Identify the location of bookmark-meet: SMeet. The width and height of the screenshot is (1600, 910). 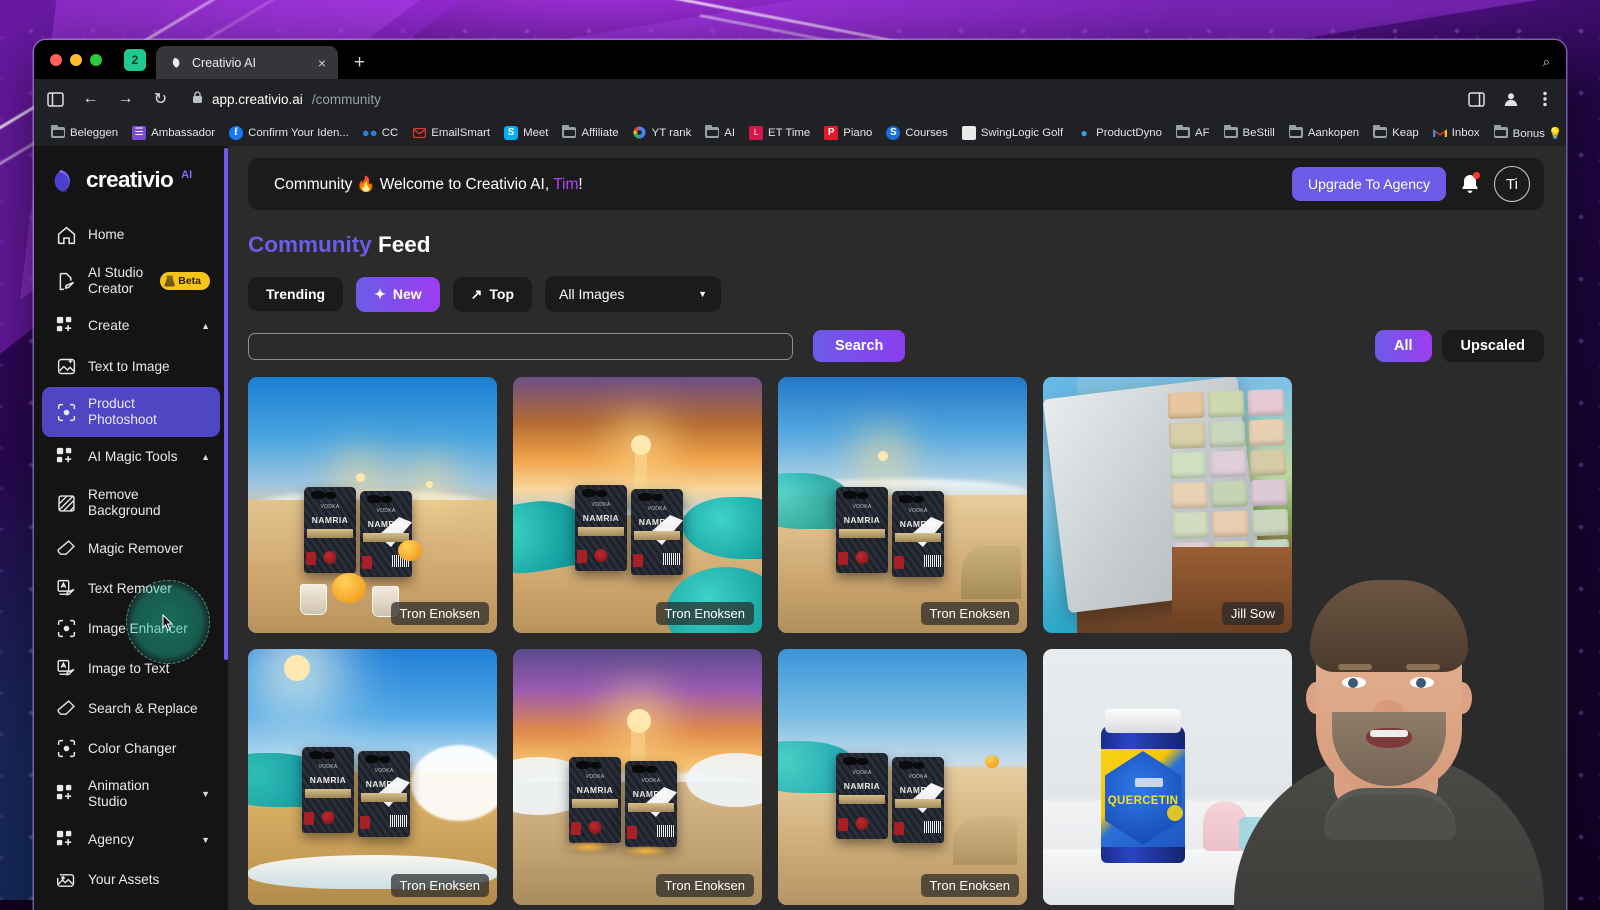
(526, 133).